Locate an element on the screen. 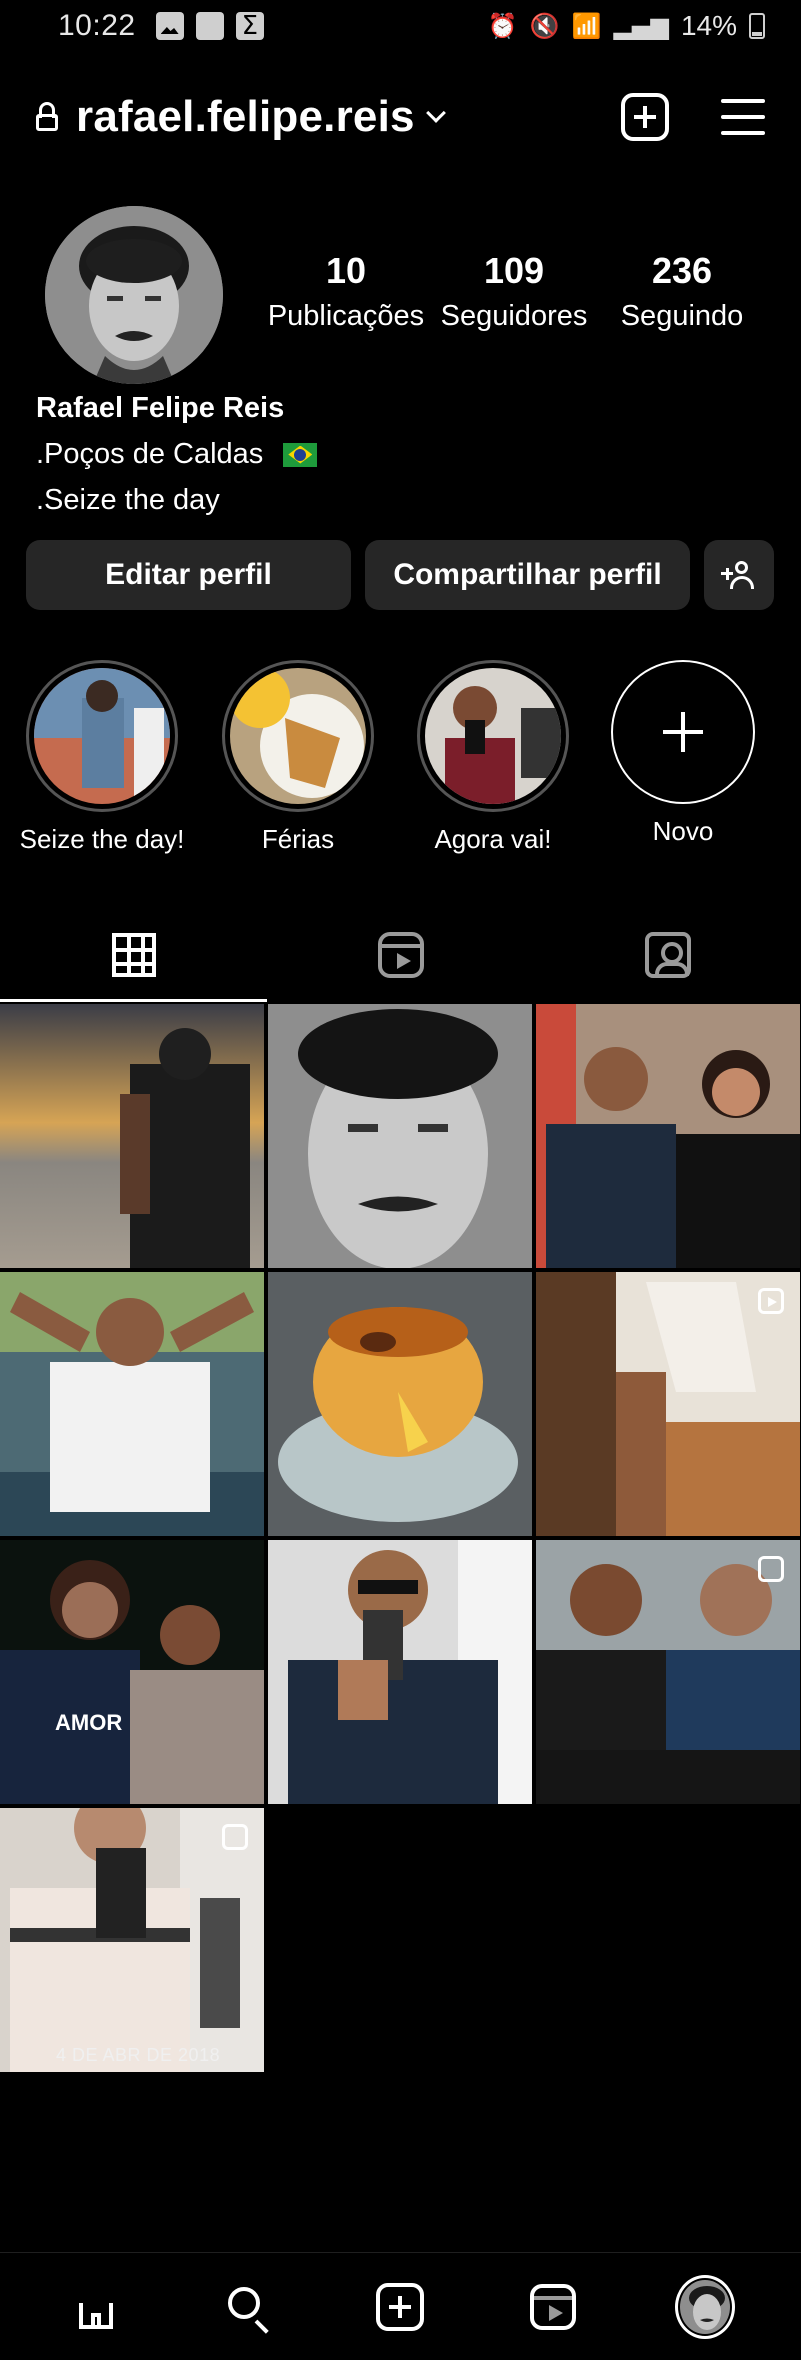  discover-people-button is located at coordinates (739, 575).